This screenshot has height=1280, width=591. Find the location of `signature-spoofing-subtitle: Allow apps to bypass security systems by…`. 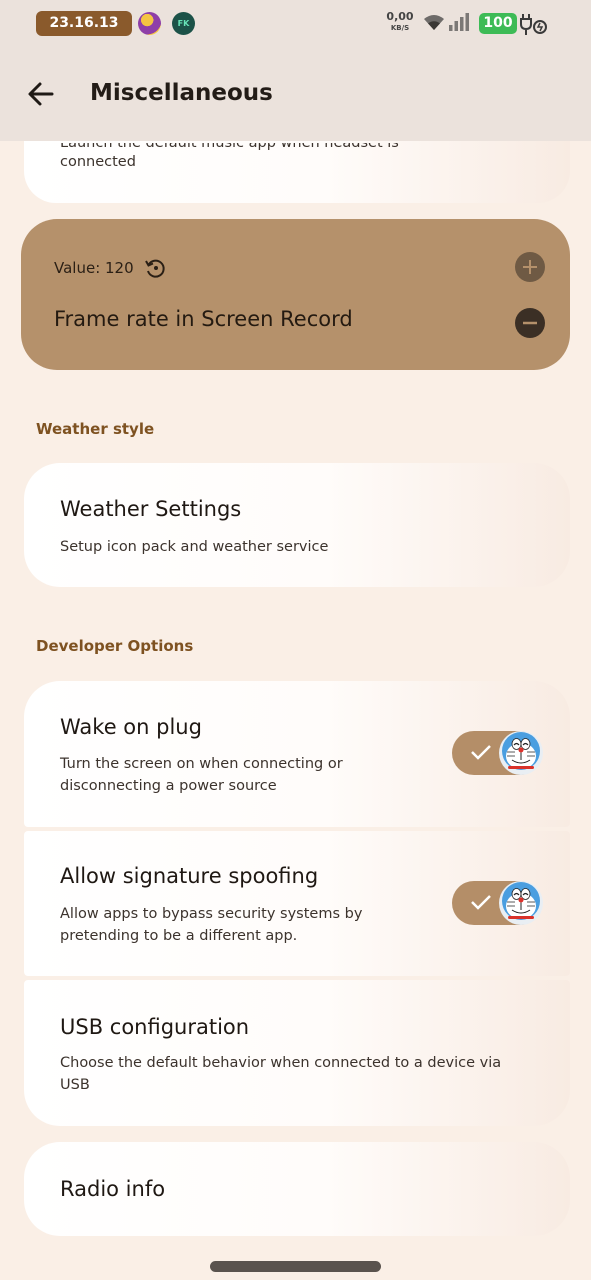

signature-spoofing-subtitle: Allow apps to bypass security systems by… is located at coordinates (211, 925).